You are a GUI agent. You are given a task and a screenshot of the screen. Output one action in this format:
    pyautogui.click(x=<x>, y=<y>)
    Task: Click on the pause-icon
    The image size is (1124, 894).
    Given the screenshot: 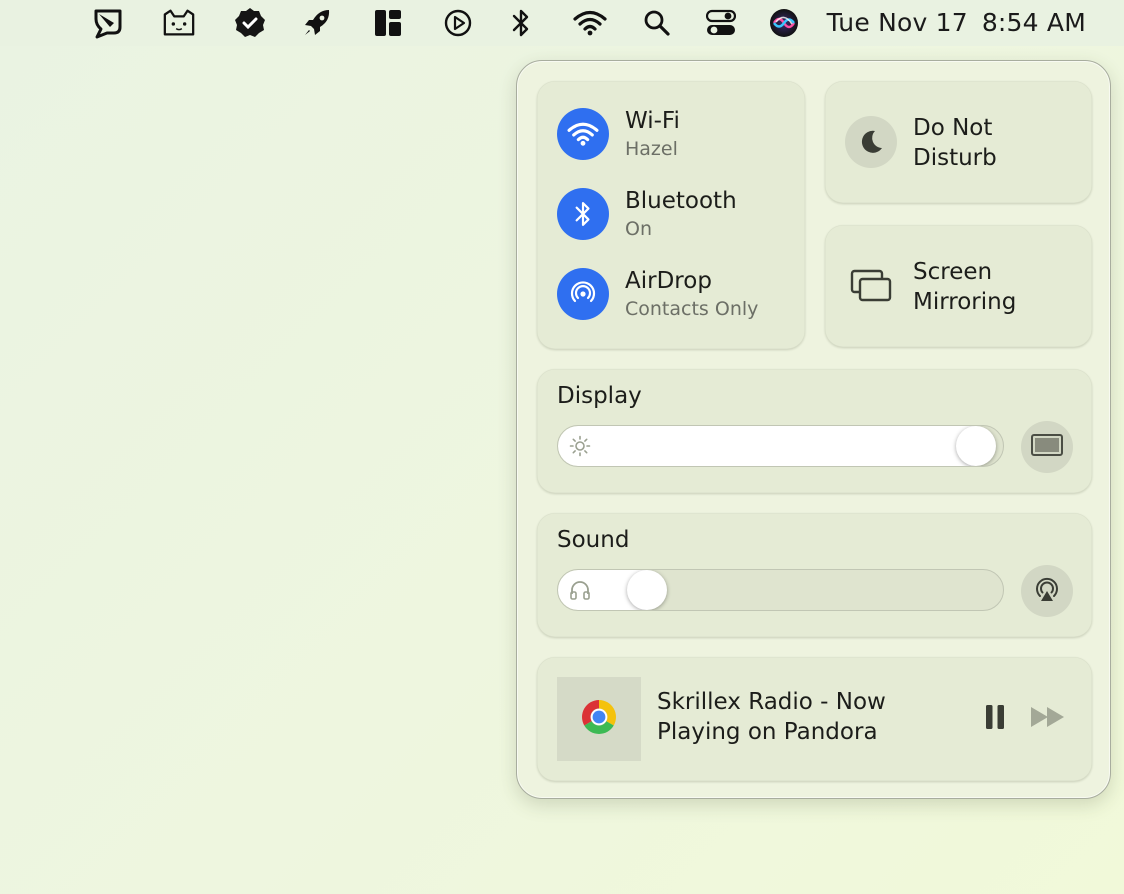 What is the action you would take?
    pyautogui.click(x=995, y=719)
    